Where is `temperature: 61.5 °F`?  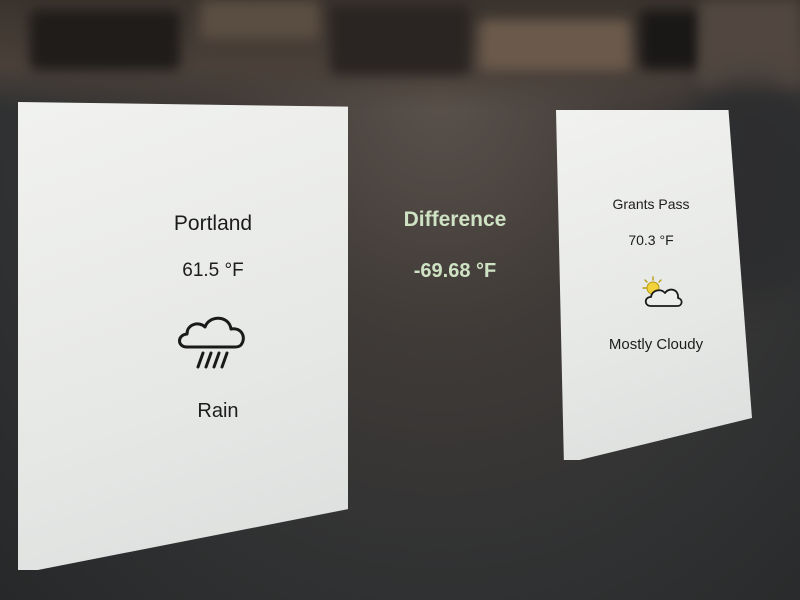 temperature: 61.5 °F is located at coordinates (213, 270).